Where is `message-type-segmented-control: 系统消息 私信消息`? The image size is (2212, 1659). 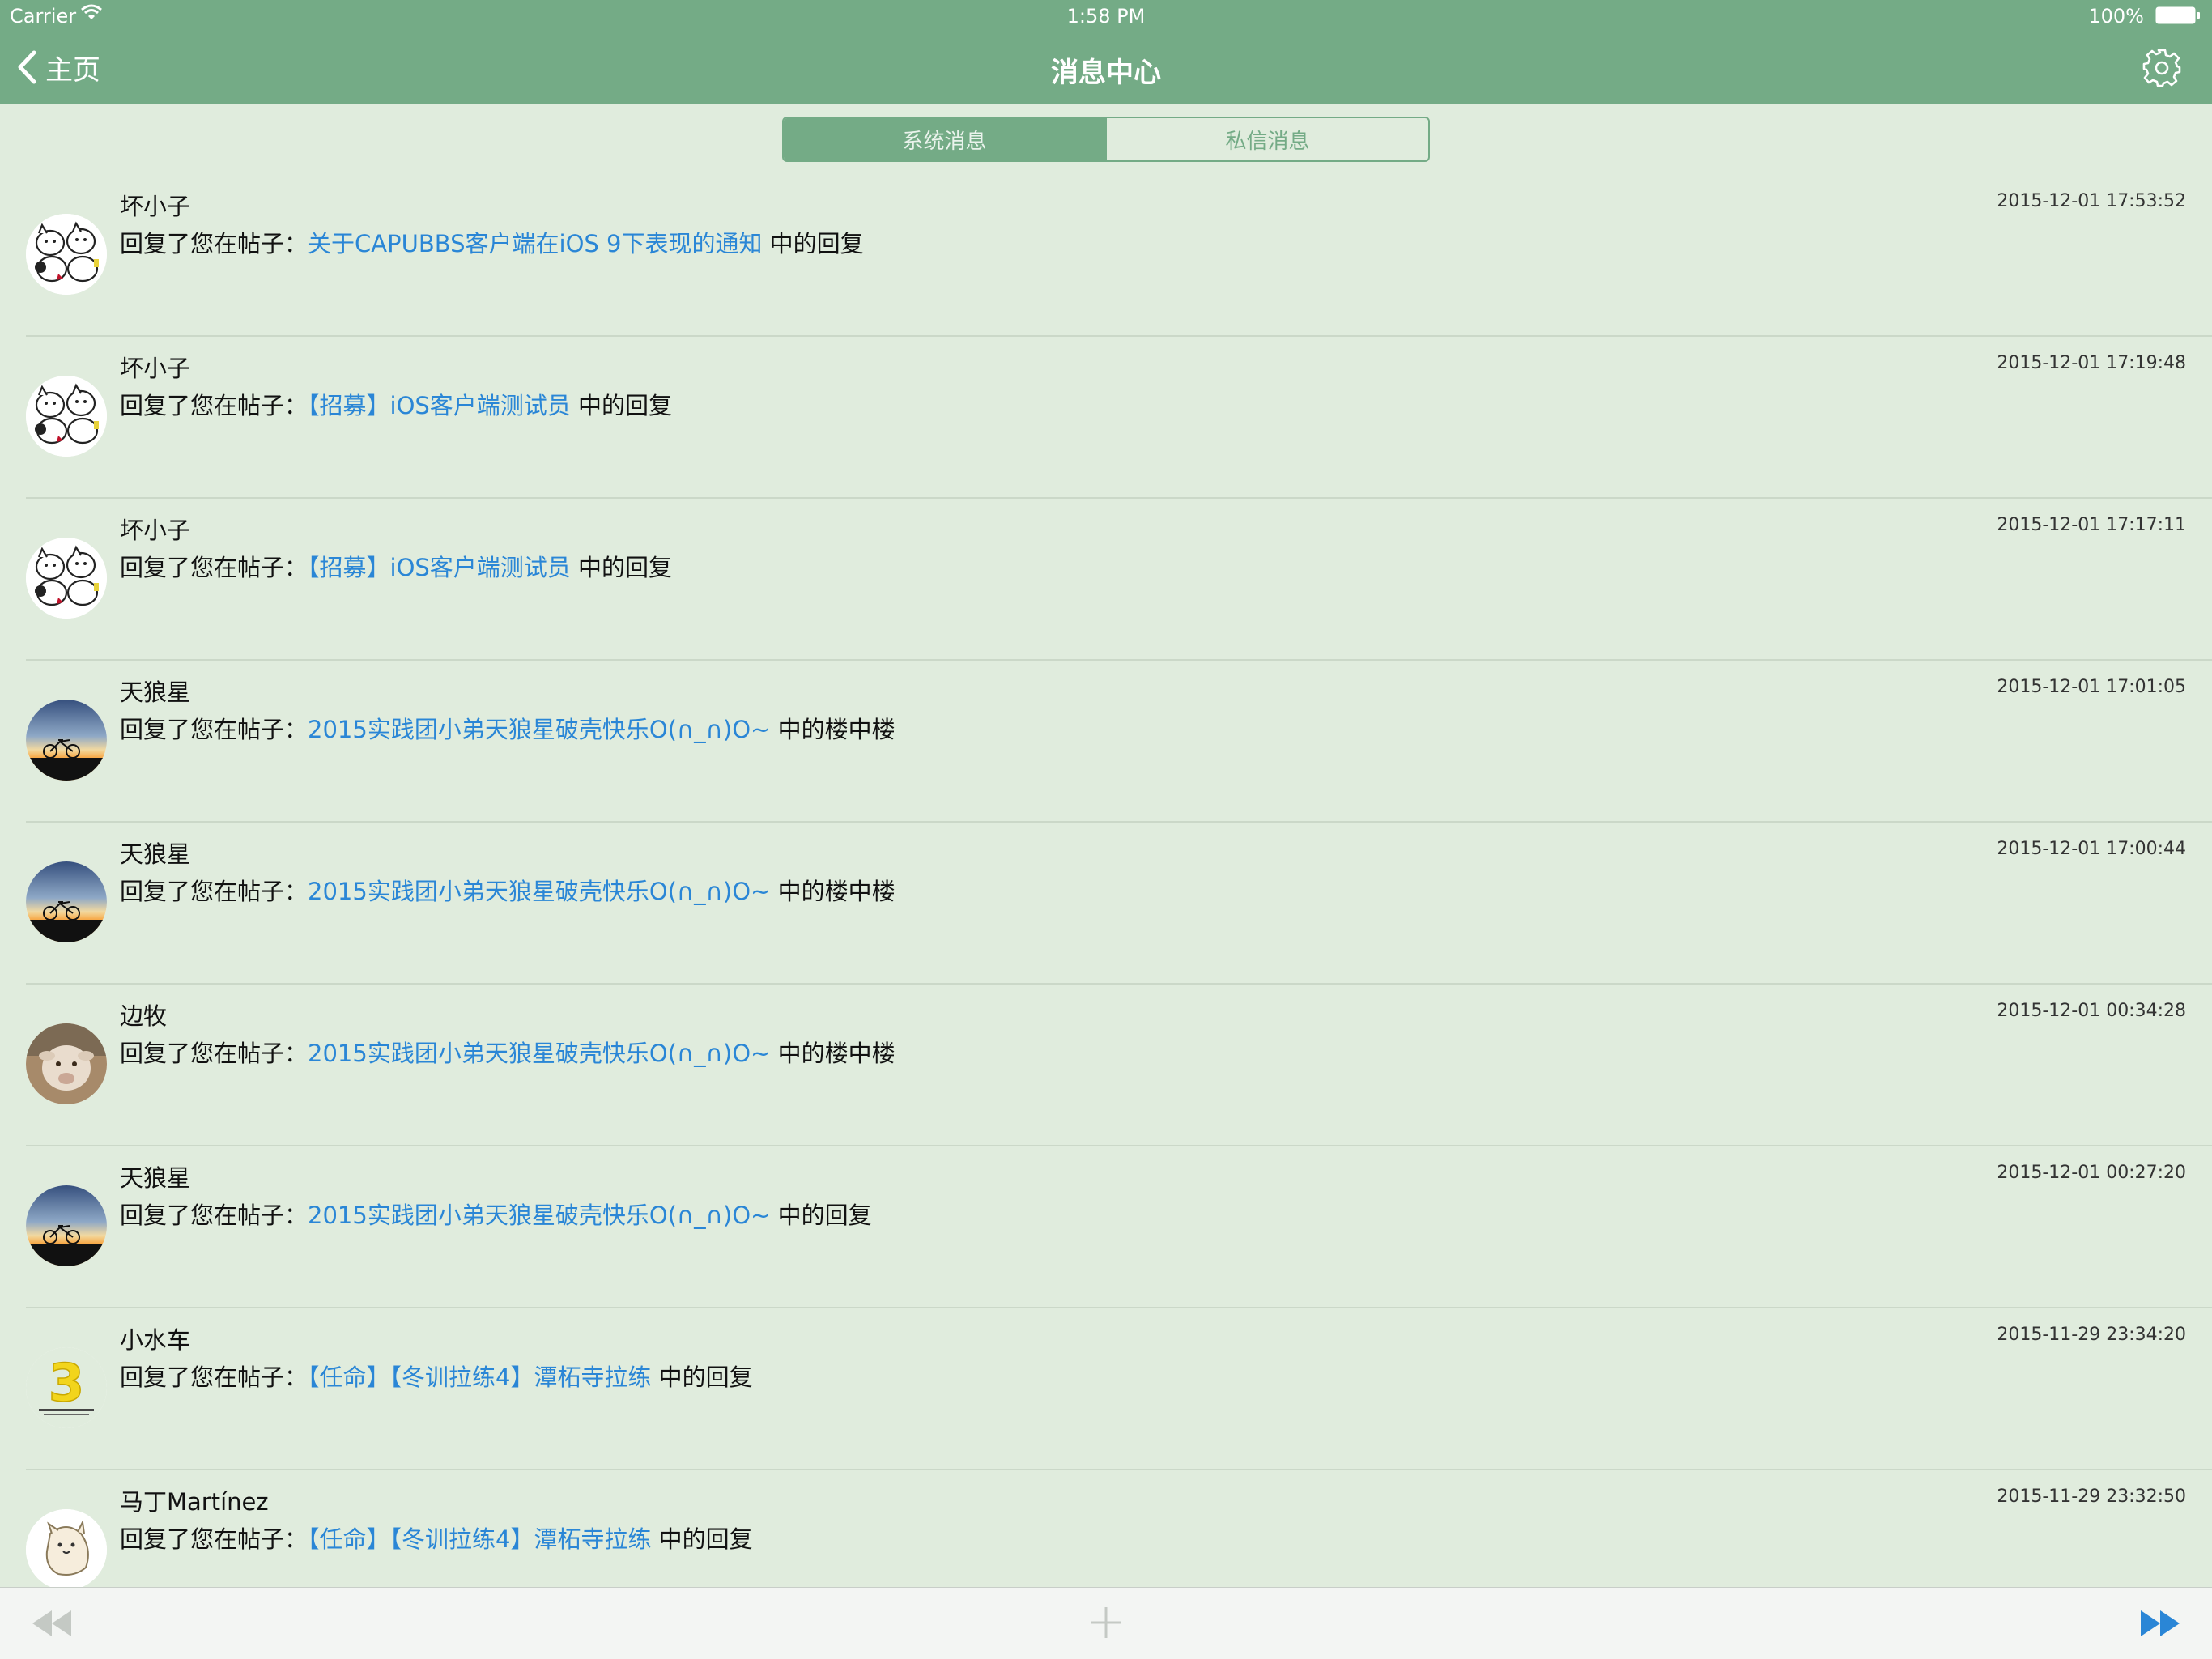 message-type-segmented-control: 系统消息 私信消息 is located at coordinates (1106, 139).